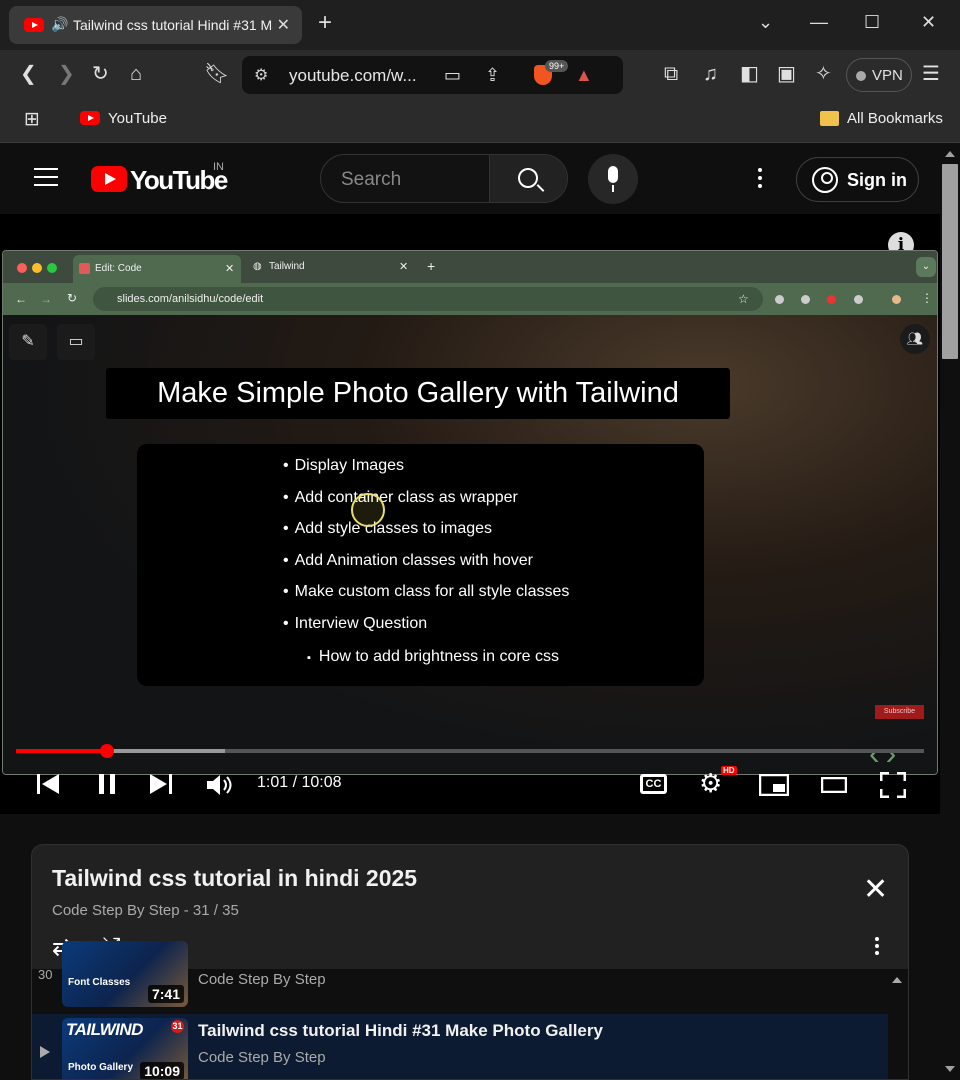  What do you see at coordinates (426, 663) in the screenshot?
I see `sub-bullet-item: How to add brightness in core css` at bounding box center [426, 663].